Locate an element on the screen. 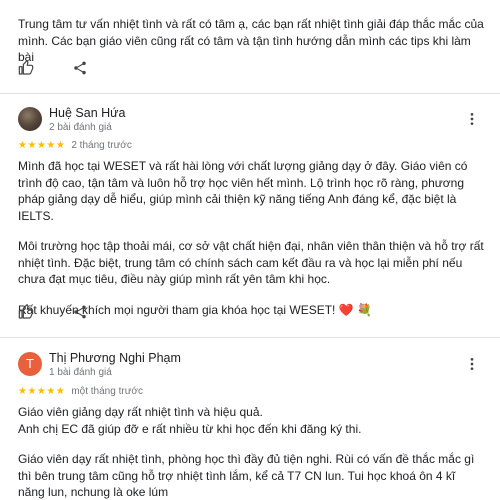  rating-row: ★★★★★ 2 tháng trước is located at coordinates (75, 145).